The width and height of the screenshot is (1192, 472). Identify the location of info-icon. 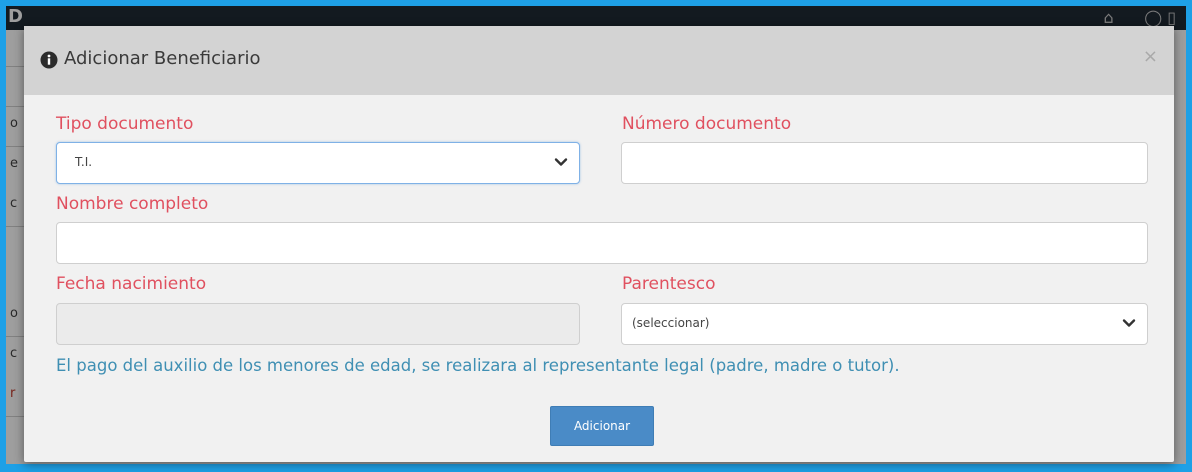
(49, 60).